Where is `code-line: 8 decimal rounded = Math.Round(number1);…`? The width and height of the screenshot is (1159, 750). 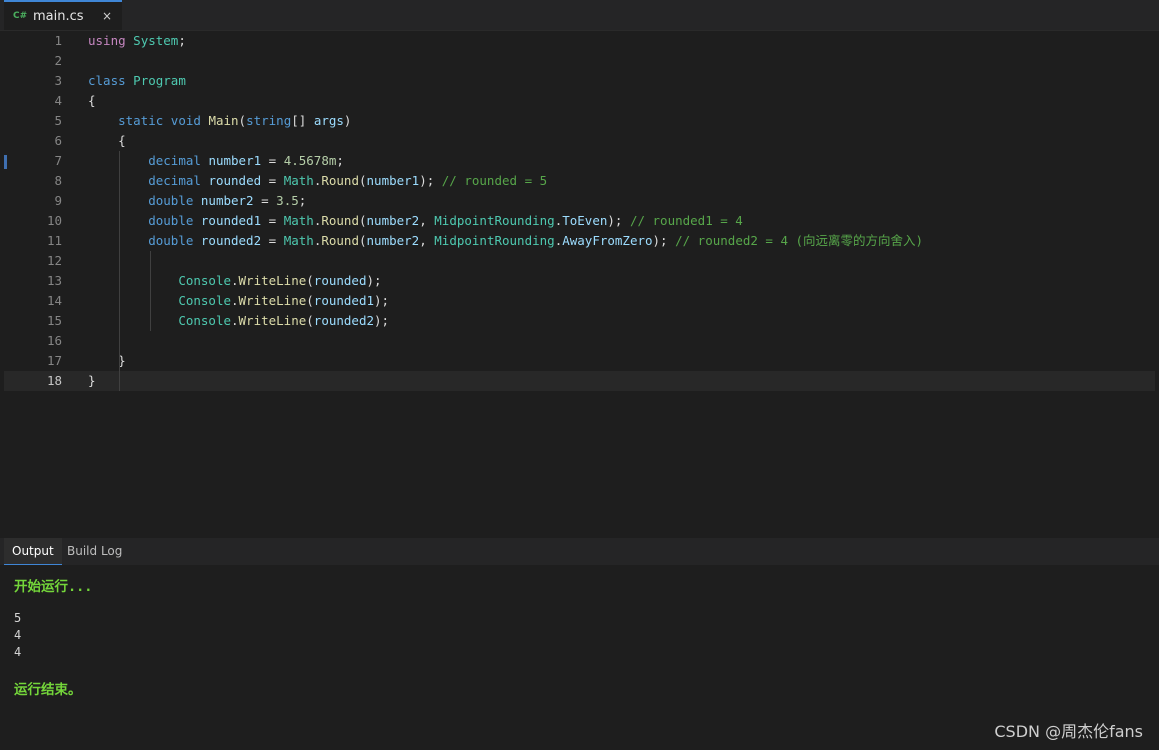 code-line: 8 decimal rounded = Math.Round(number1);… is located at coordinates (579, 181).